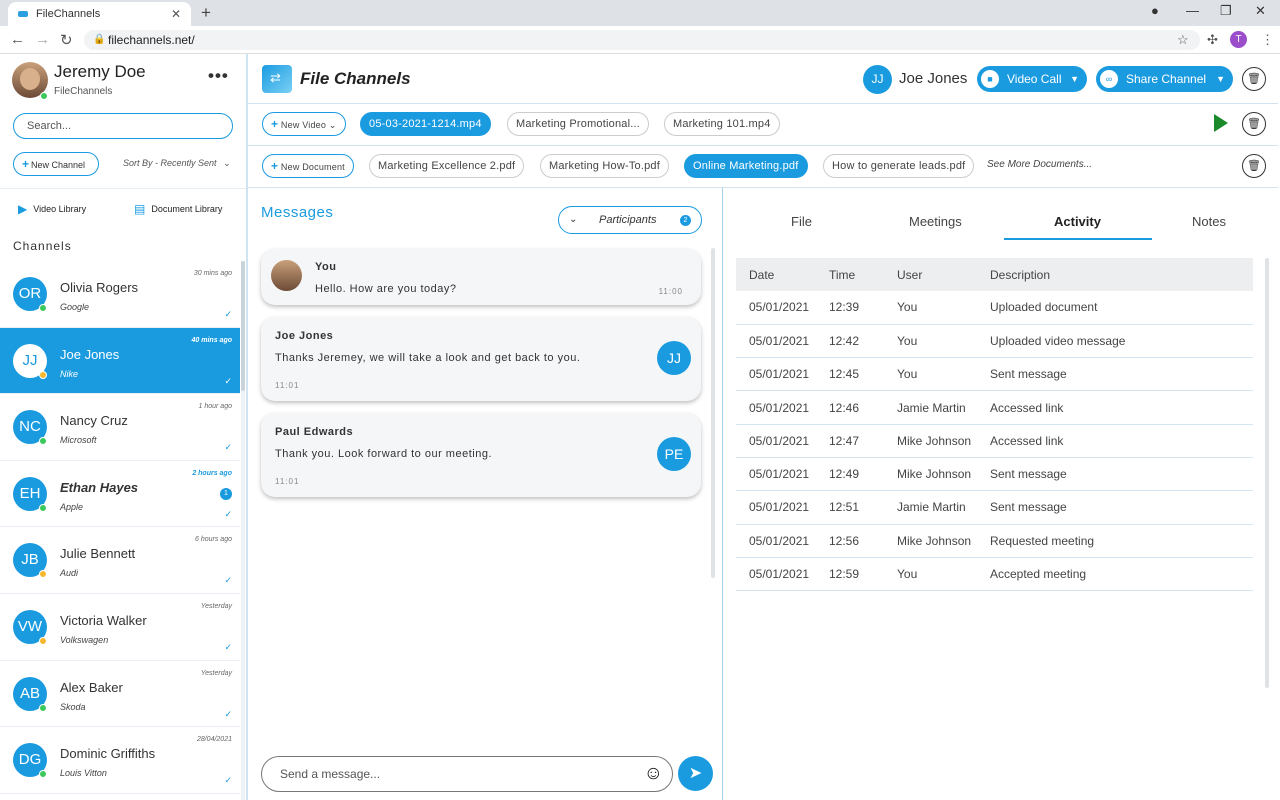 The height and width of the screenshot is (800, 1280). I want to click on document-chip-selected: Online Marketing.pdf, so click(746, 166).